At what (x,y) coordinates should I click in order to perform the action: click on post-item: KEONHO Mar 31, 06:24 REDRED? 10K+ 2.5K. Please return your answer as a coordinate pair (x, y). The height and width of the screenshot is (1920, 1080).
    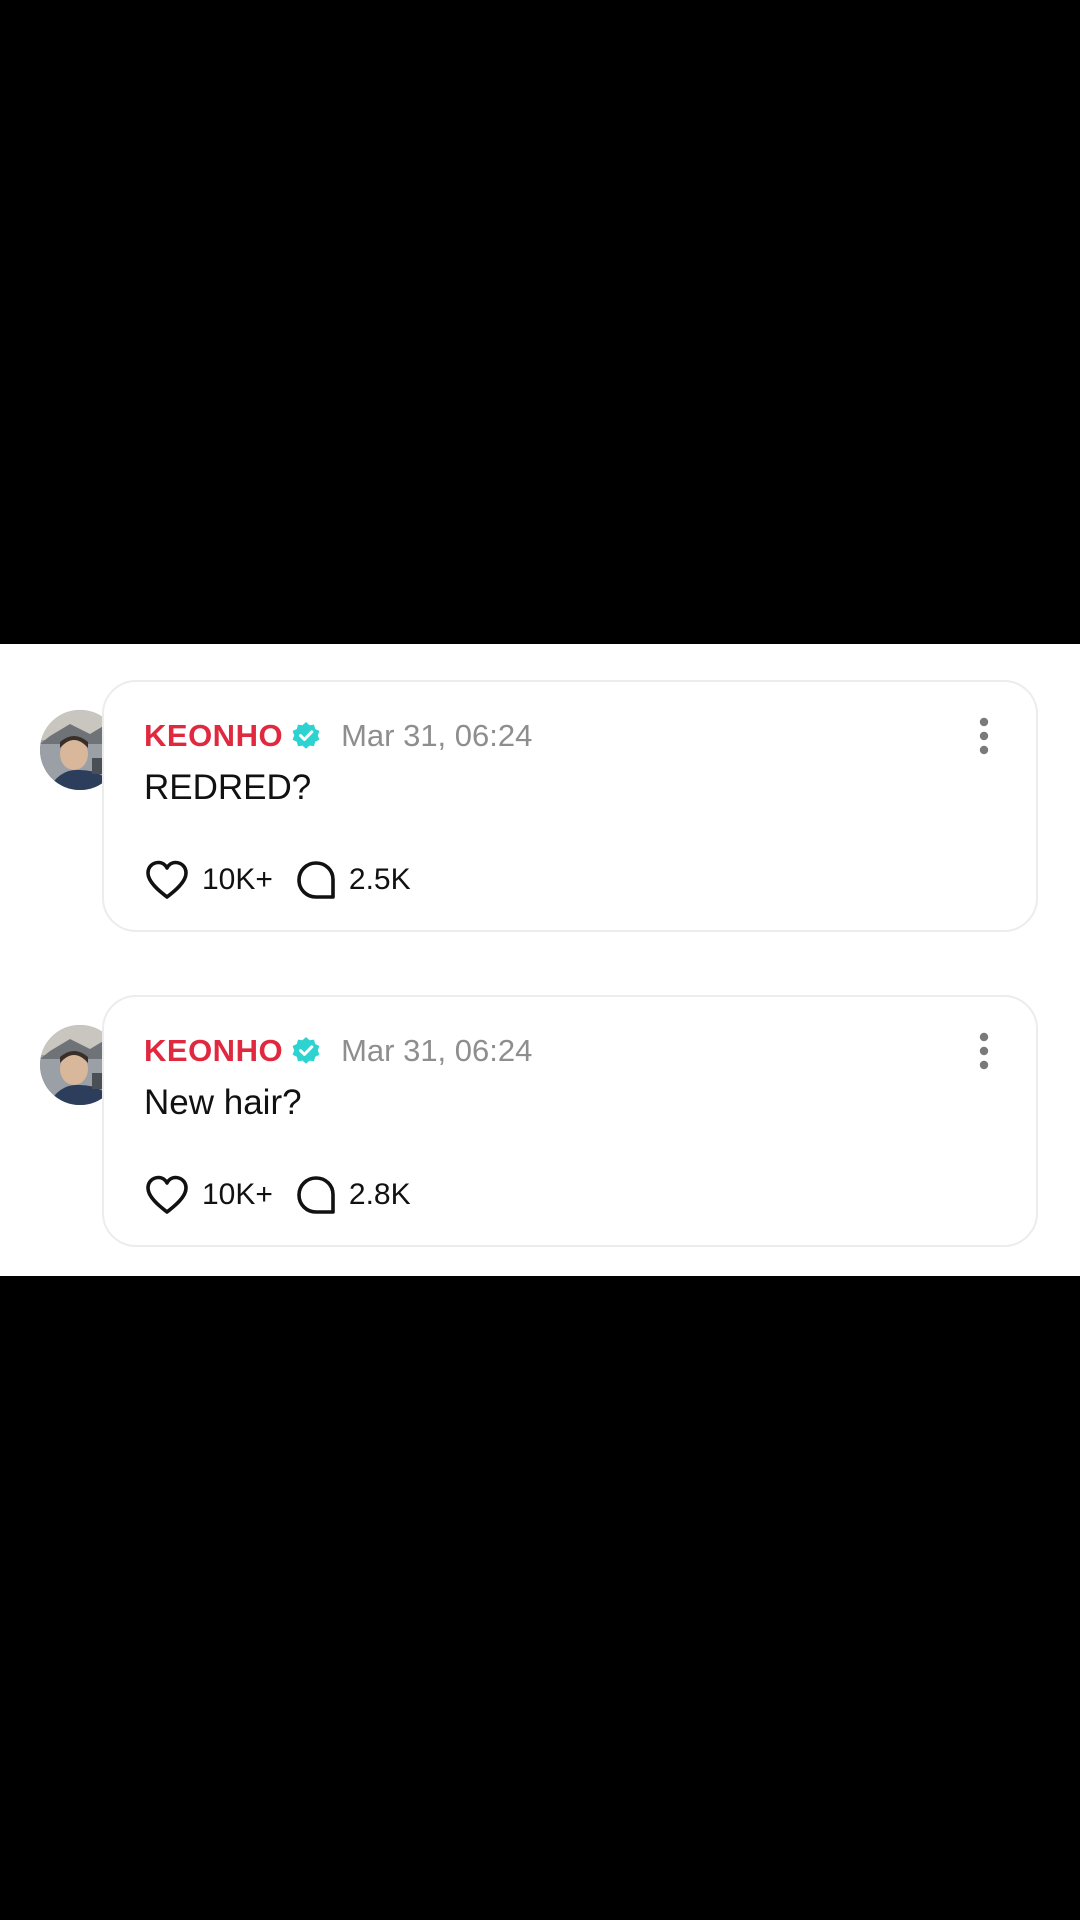
    Looking at the image, I should click on (540, 806).